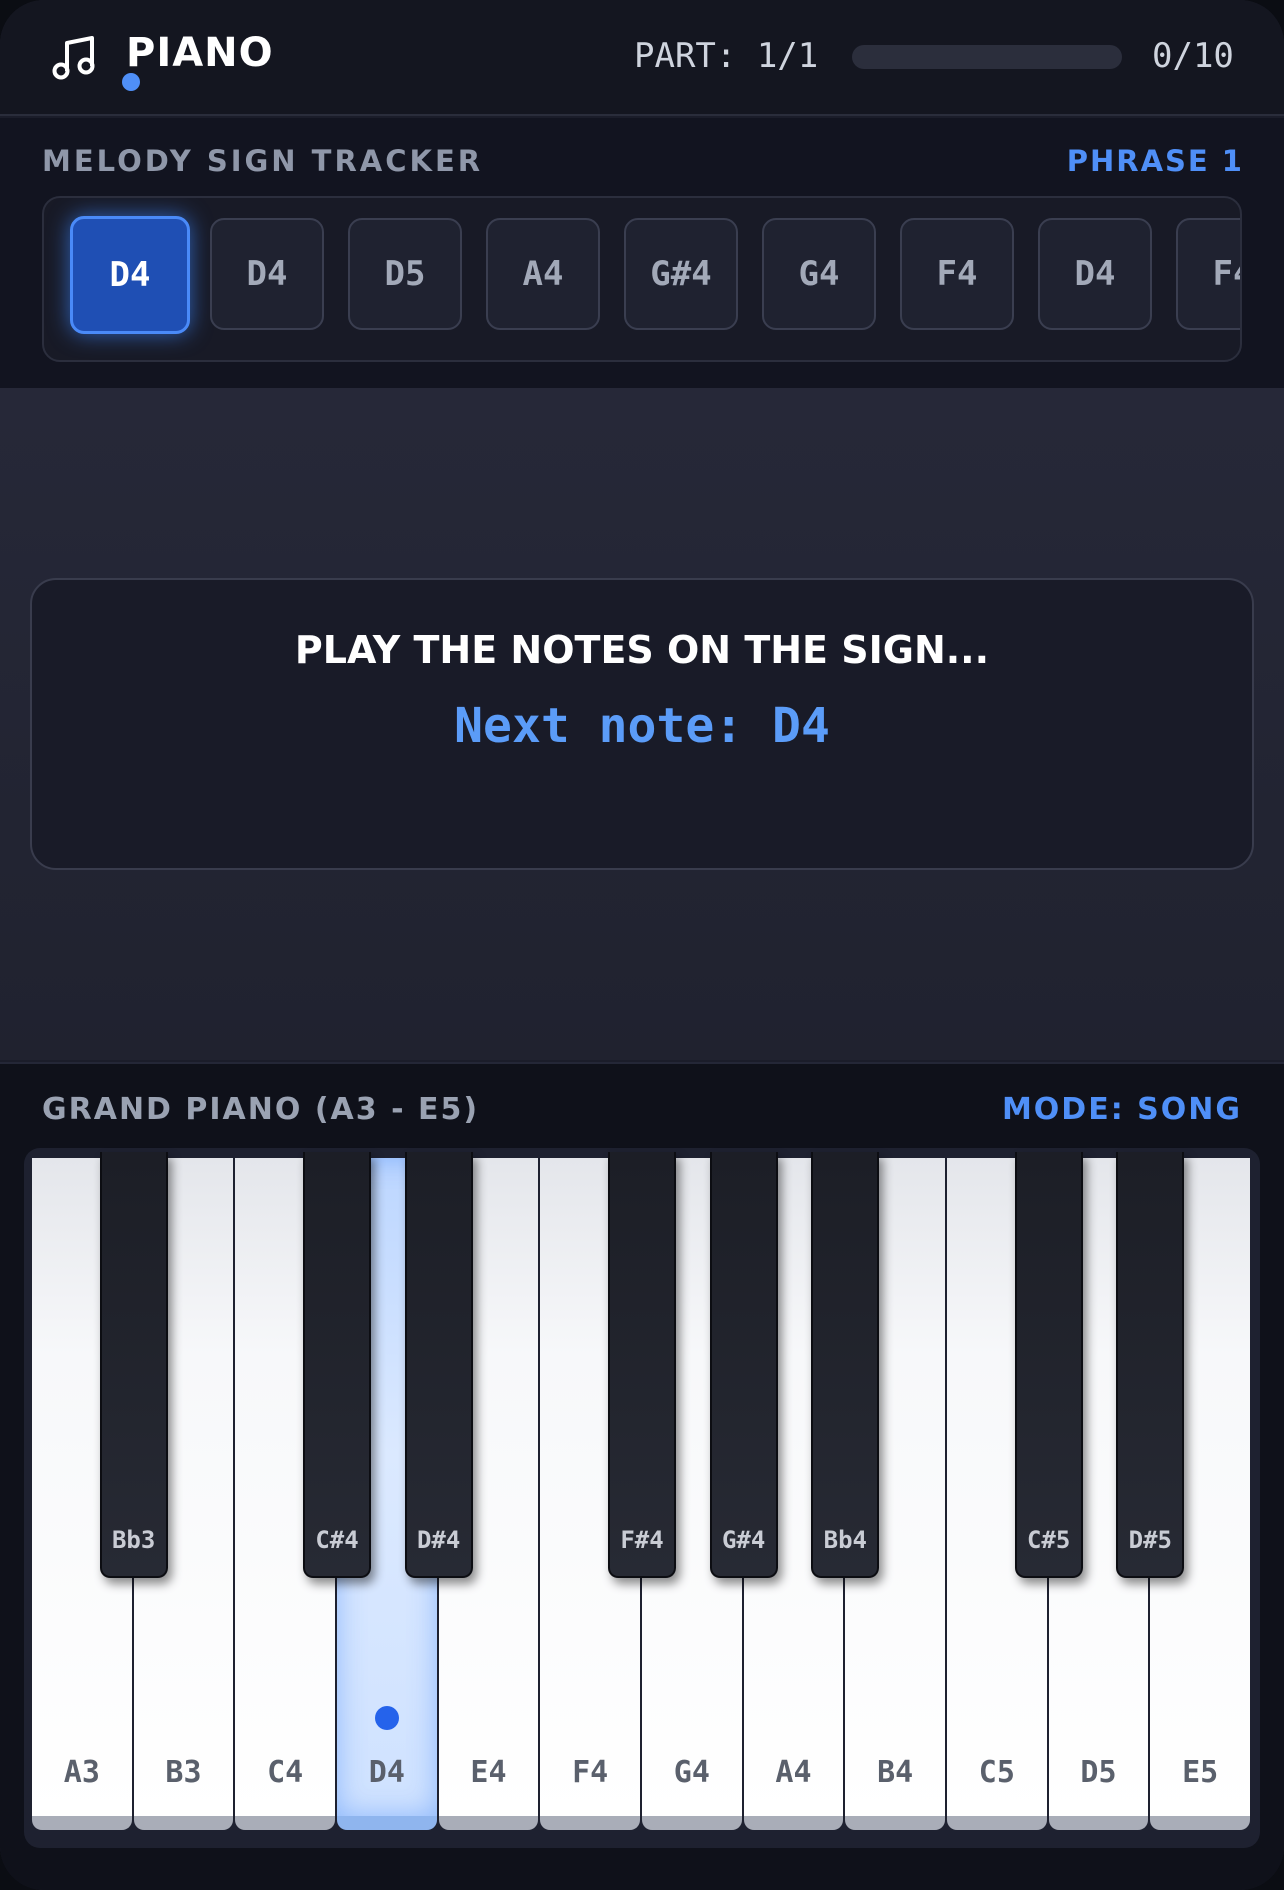 This screenshot has height=1890, width=1284. I want to click on black-key-bb4: Bb4, so click(845, 1365).